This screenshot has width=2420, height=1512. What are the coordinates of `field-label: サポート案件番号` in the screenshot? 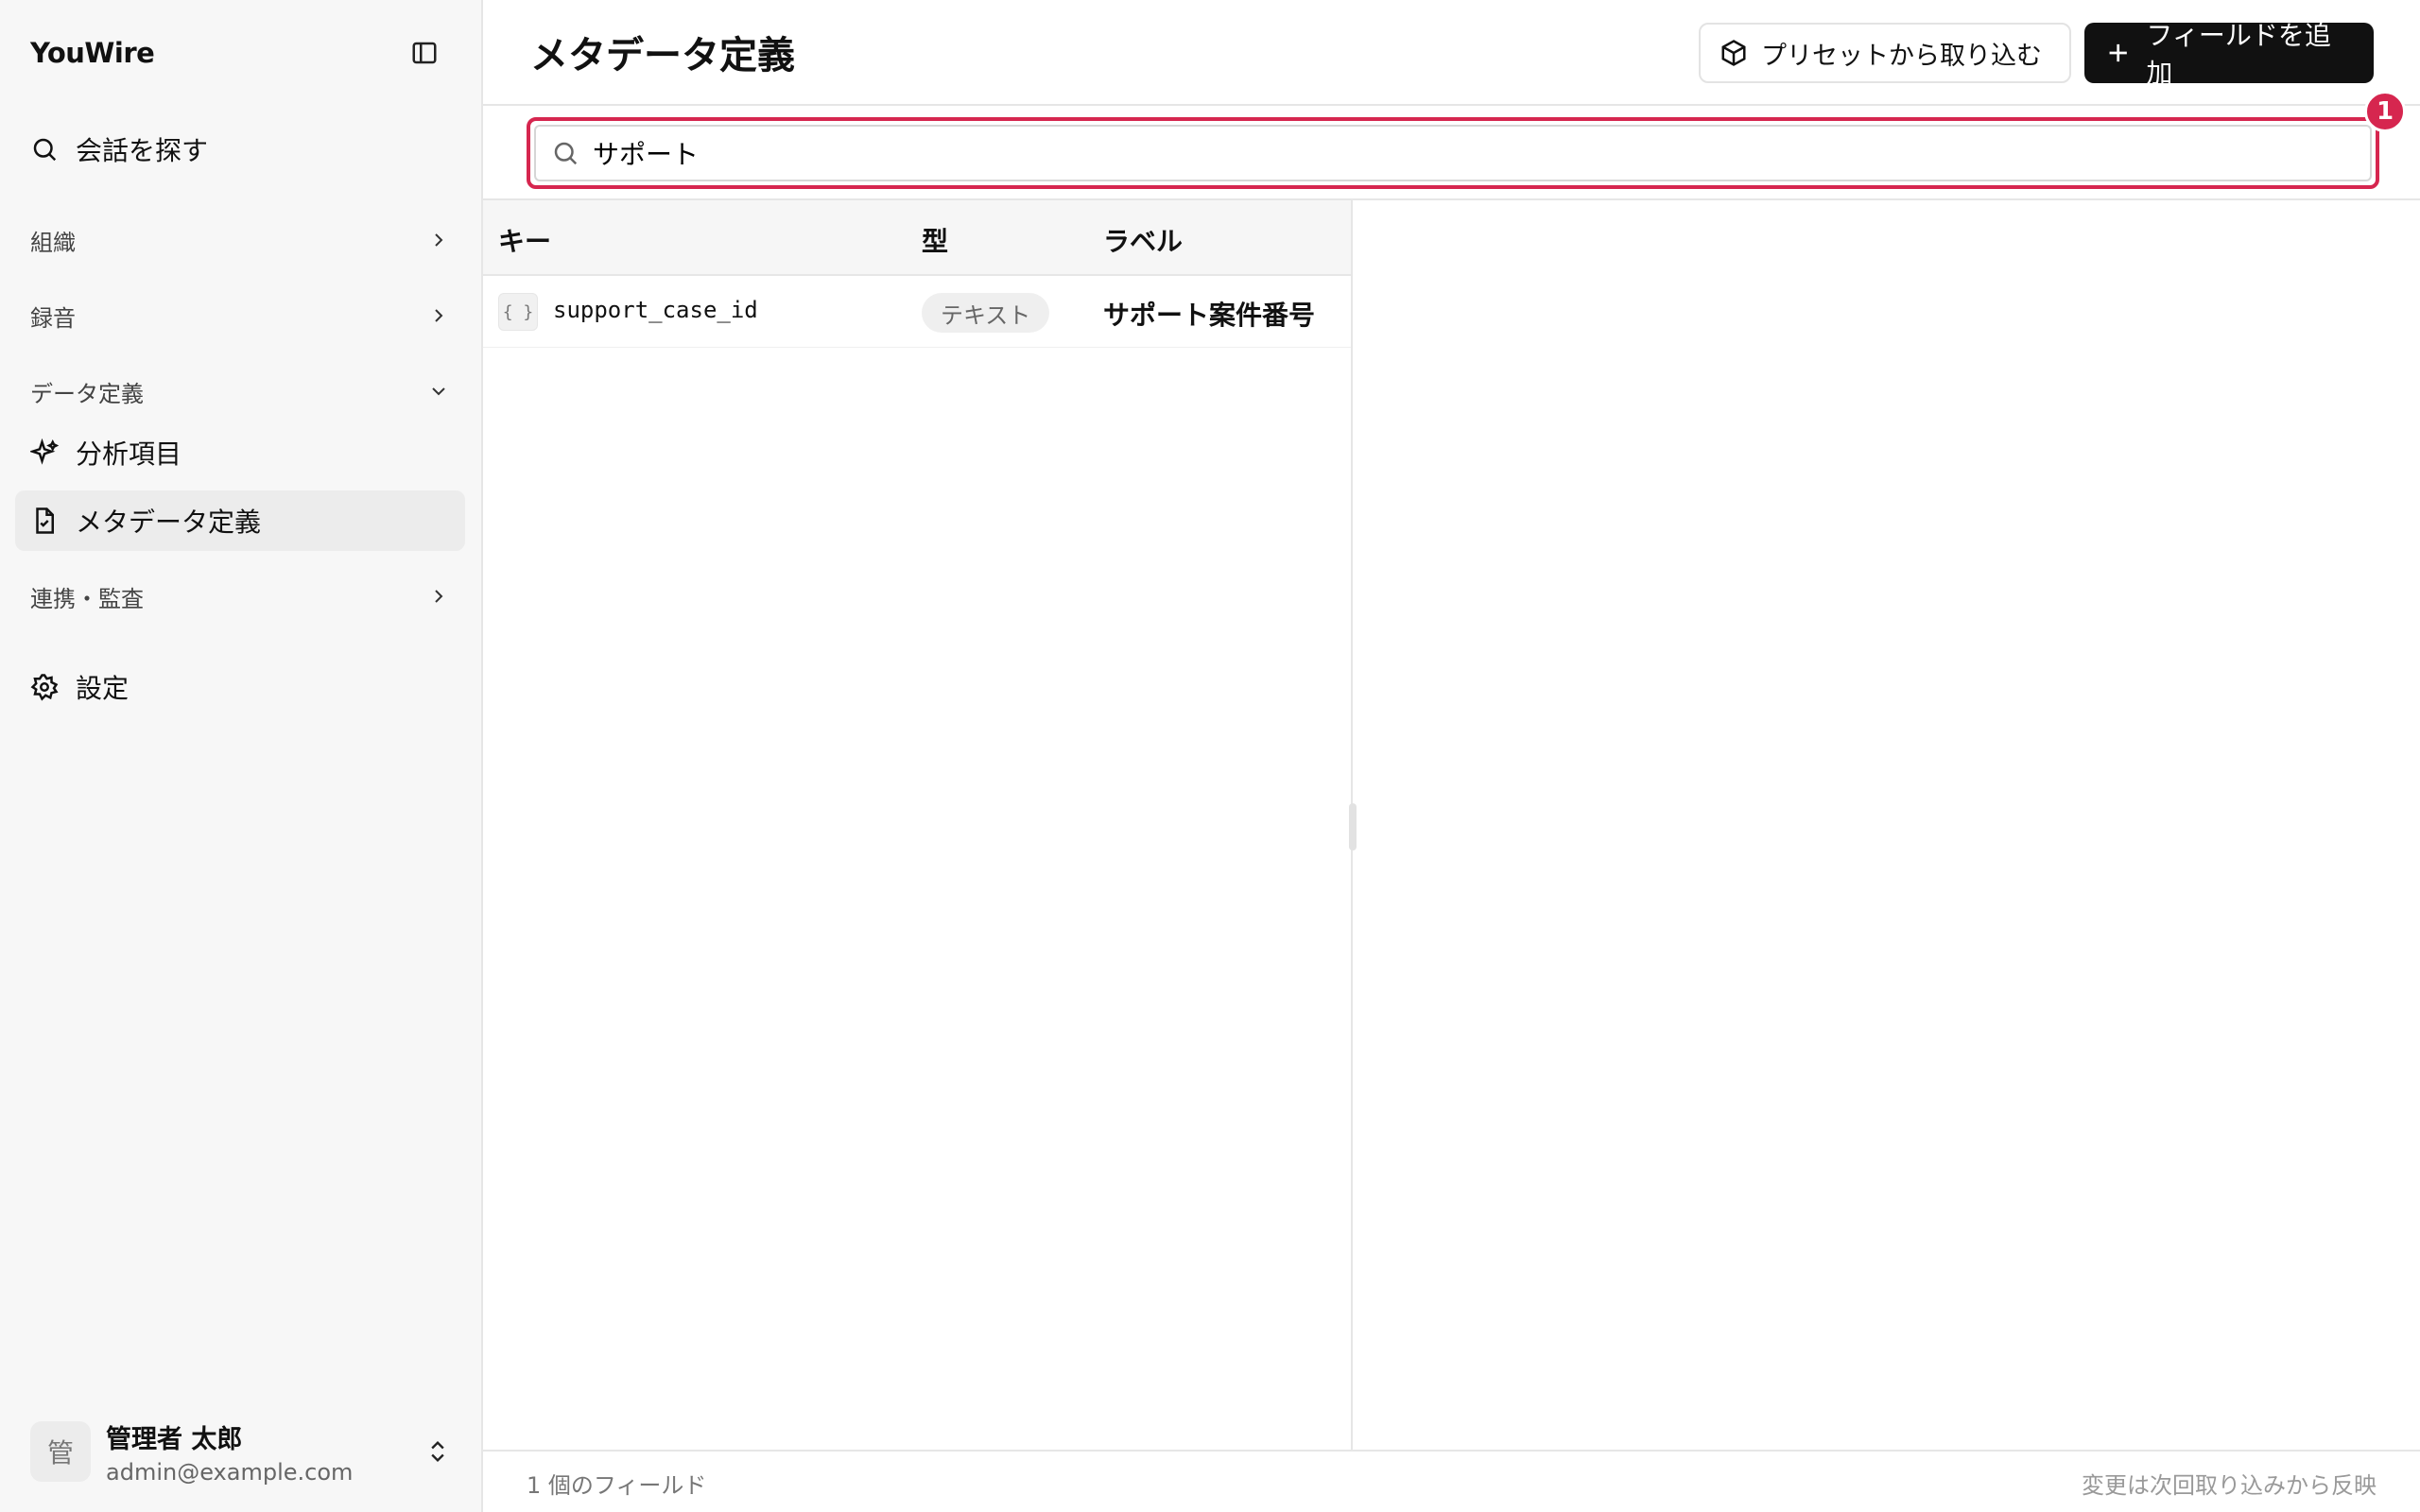 It's located at (1210, 315).